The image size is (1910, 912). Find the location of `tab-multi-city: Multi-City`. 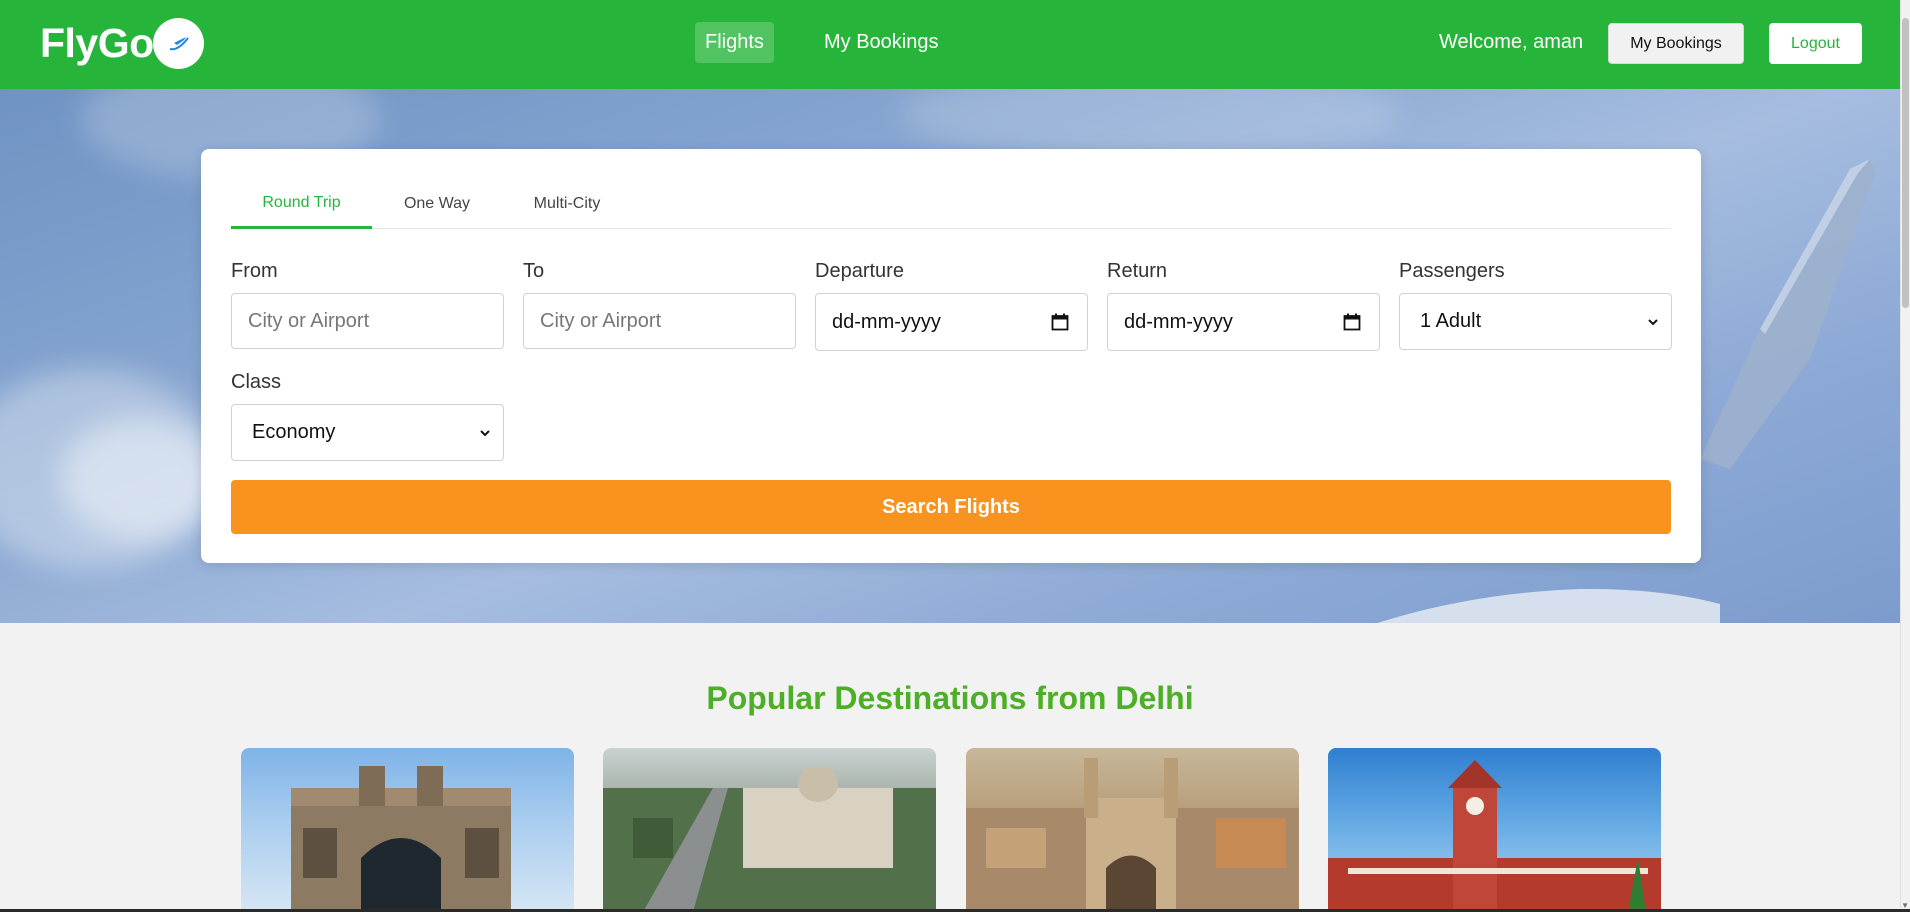

tab-multi-city: Multi-City is located at coordinates (567, 204).